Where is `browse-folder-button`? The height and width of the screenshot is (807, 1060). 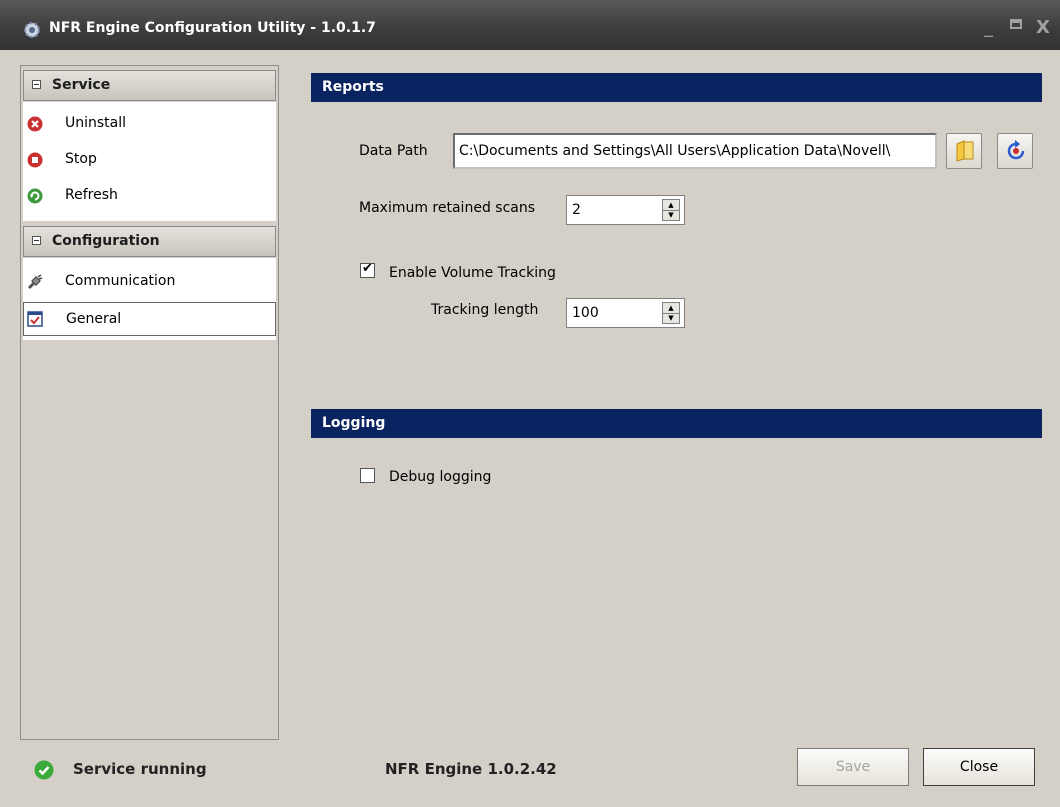
browse-folder-button is located at coordinates (964, 151).